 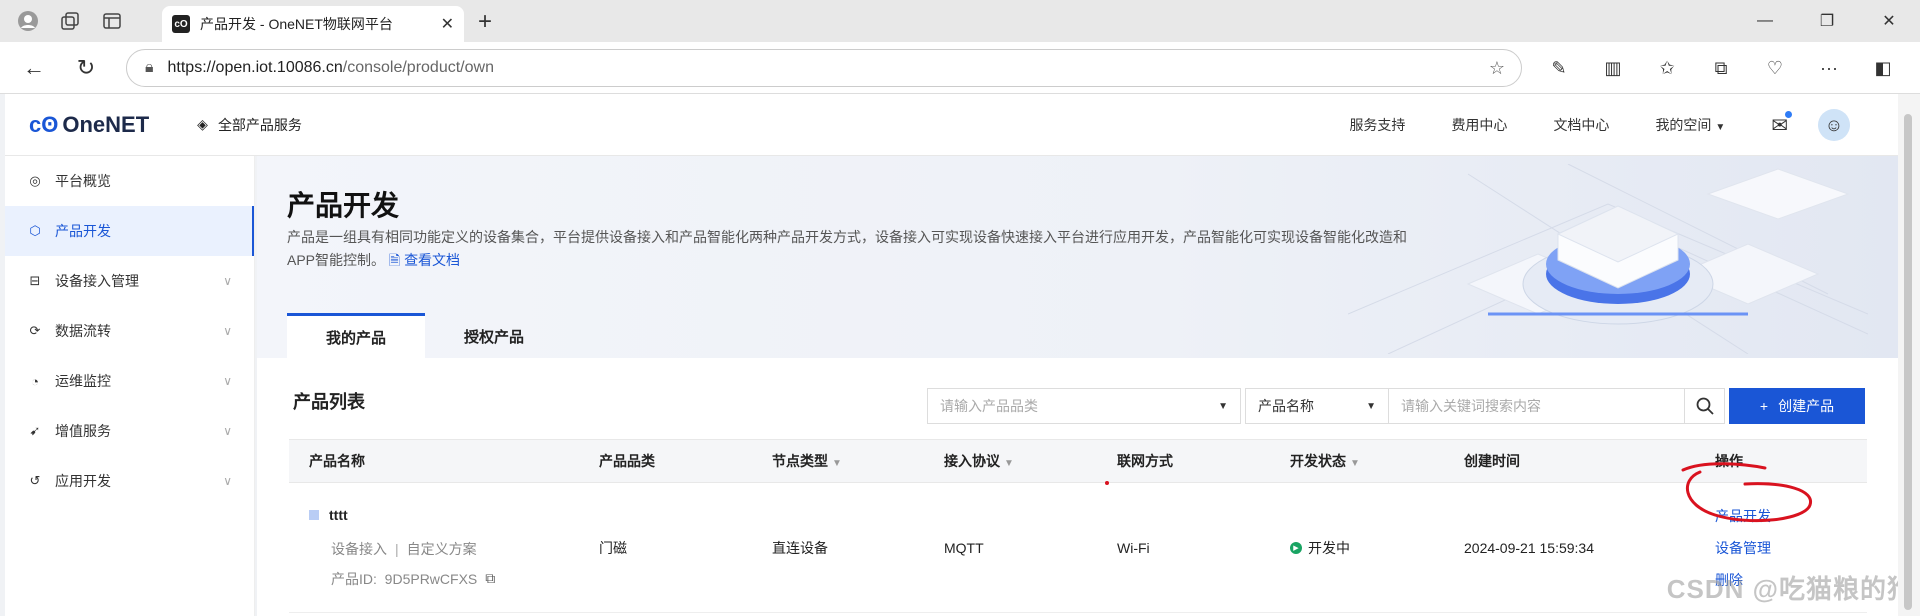 What do you see at coordinates (329, 402) in the screenshot?
I see `list-title: 产品列表` at bounding box center [329, 402].